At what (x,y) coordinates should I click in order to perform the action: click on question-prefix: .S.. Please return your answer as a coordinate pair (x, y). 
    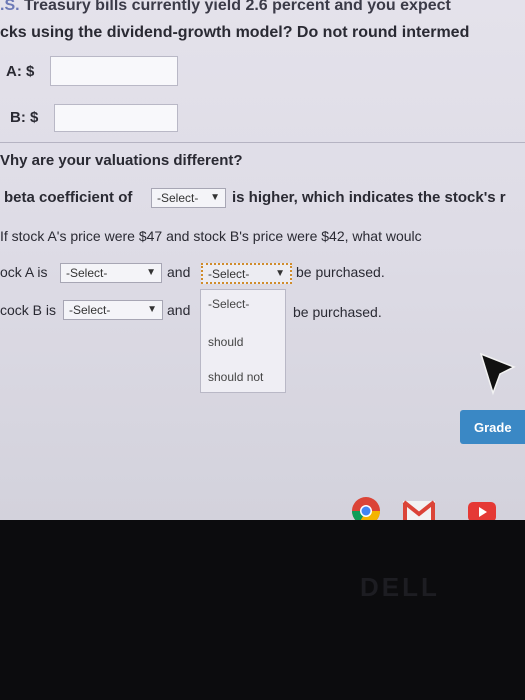
    Looking at the image, I should click on (10, 7).